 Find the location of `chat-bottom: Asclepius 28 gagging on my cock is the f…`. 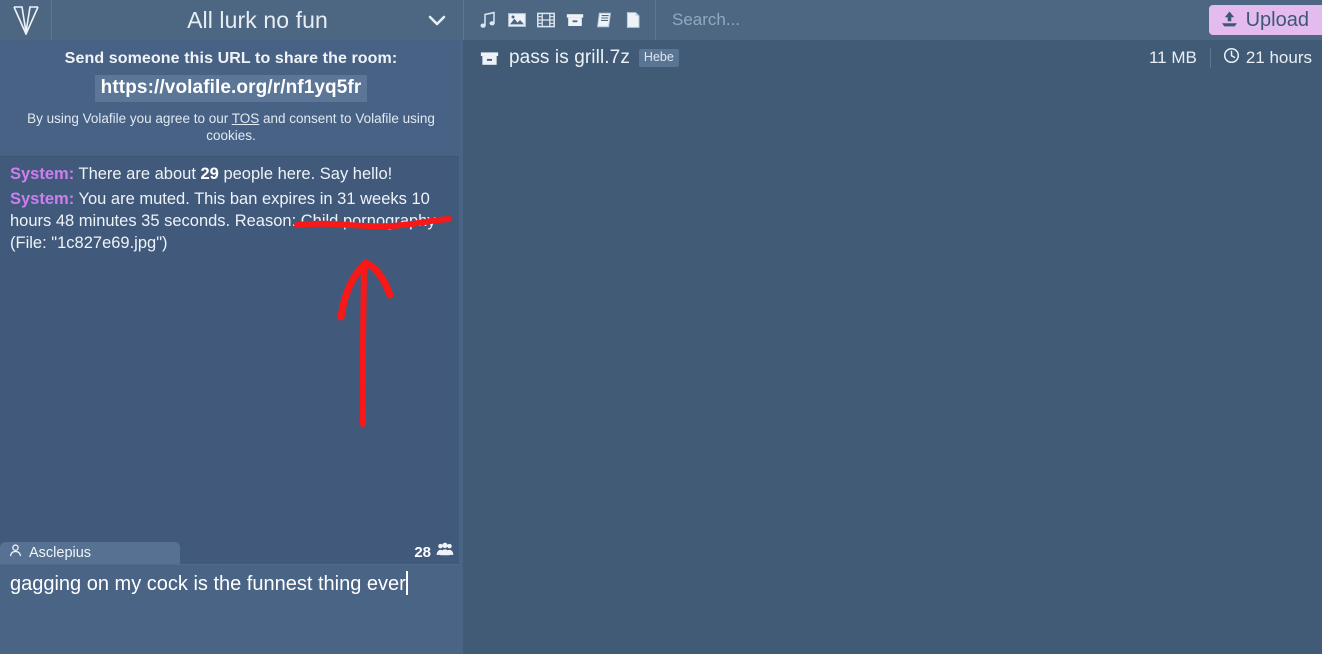

chat-bottom: Asclepius 28 gagging on my cock is the f… is located at coordinates (231, 598).